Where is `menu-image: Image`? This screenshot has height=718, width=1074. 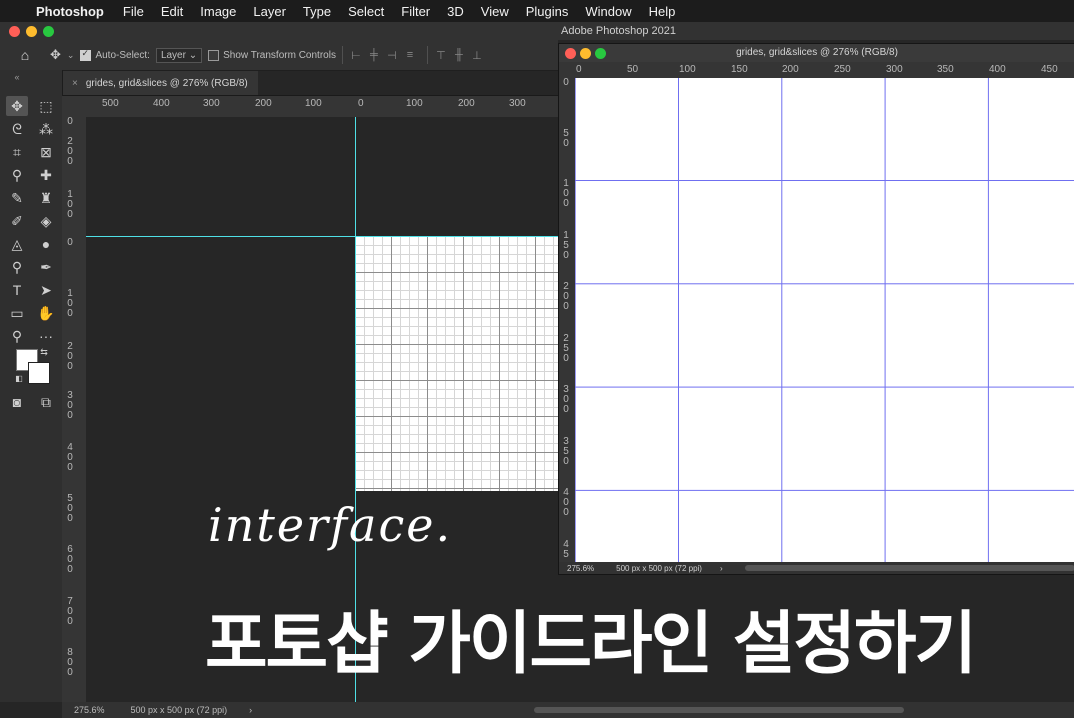
menu-image: Image is located at coordinates (218, 11).